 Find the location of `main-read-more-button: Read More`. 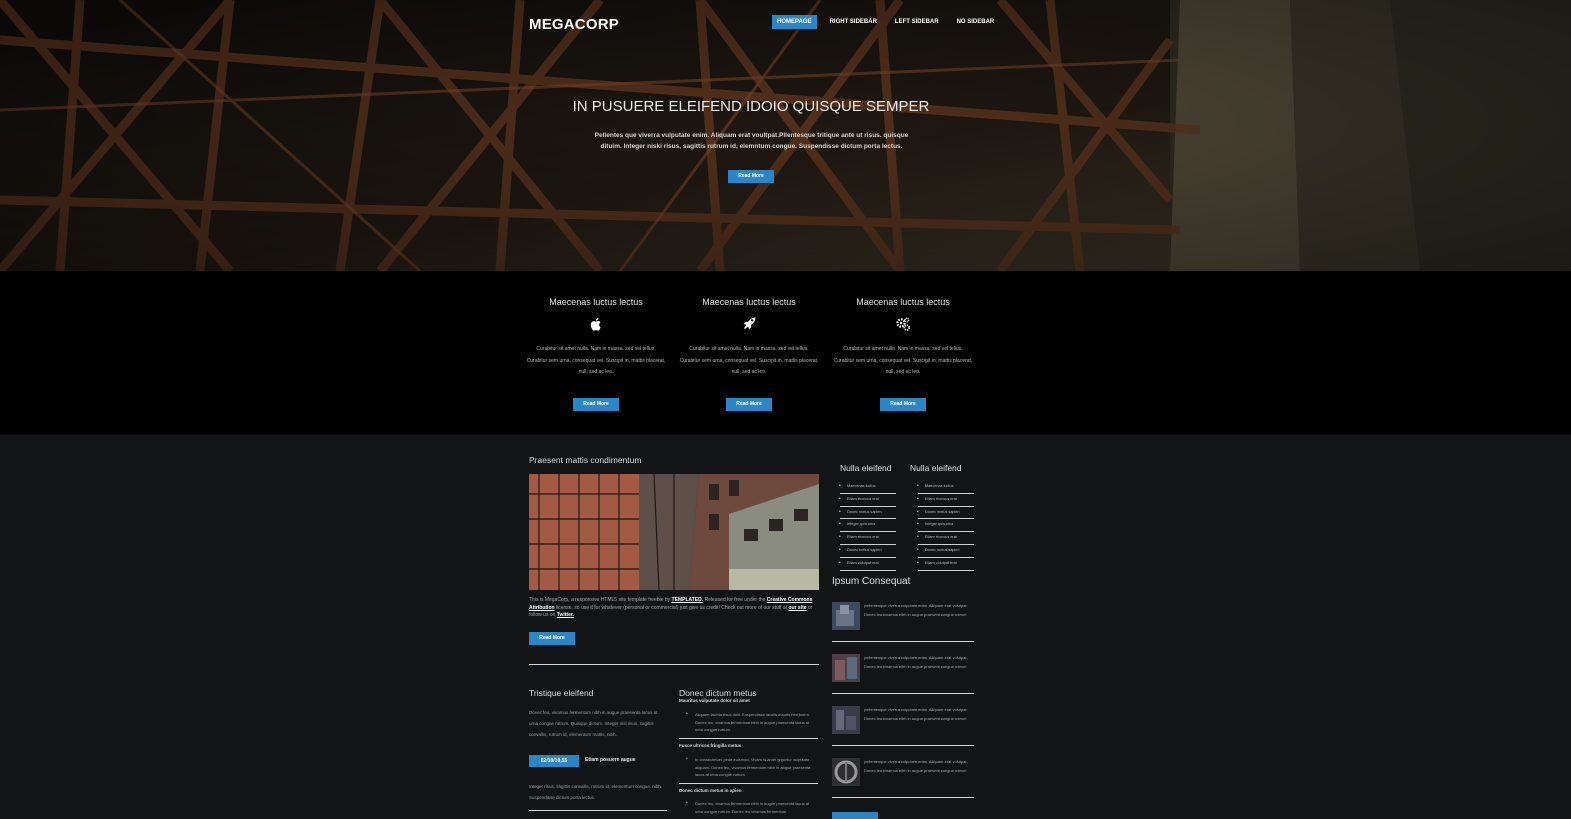

main-read-more-button: Read More is located at coordinates (552, 638).